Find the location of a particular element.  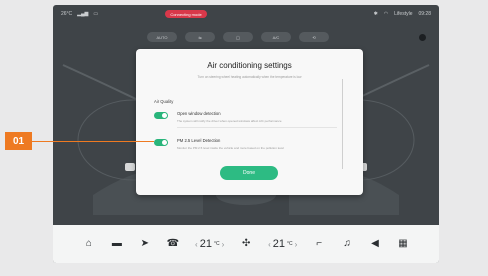

mode-ac-button: A/C is located at coordinates (276, 37).